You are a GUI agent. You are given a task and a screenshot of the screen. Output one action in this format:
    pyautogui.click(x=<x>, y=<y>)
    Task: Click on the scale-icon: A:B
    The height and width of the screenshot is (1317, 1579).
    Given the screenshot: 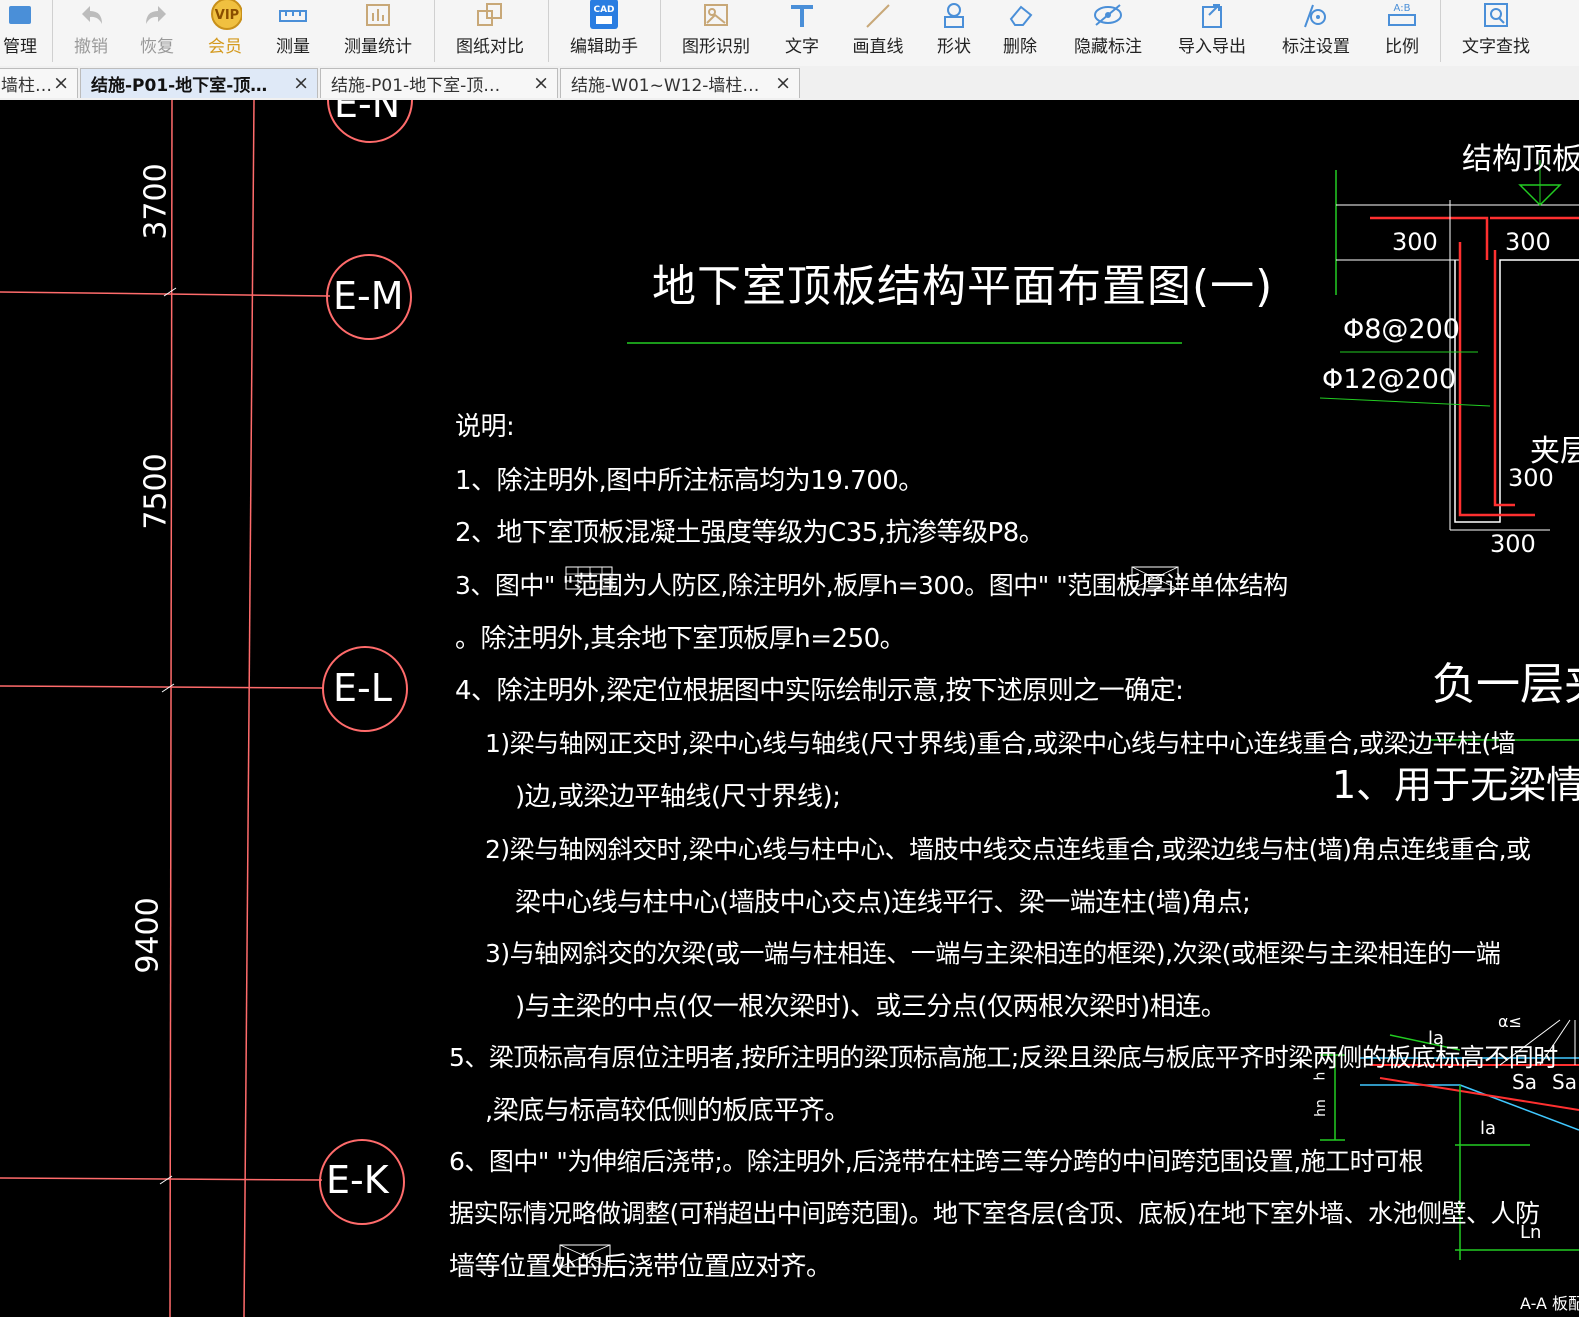 What is the action you would take?
    pyautogui.click(x=1402, y=14)
    